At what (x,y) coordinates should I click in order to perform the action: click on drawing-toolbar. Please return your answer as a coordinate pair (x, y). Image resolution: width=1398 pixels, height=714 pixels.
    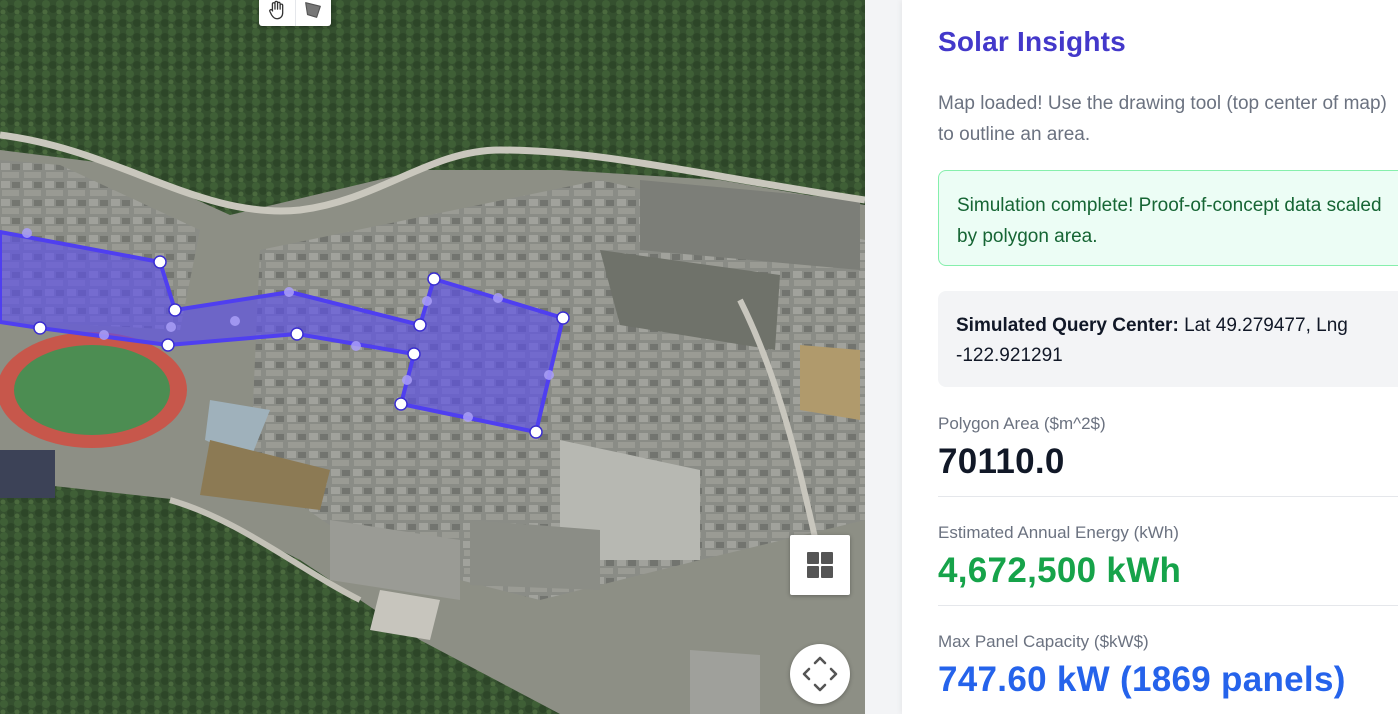
    Looking at the image, I should click on (295, 13).